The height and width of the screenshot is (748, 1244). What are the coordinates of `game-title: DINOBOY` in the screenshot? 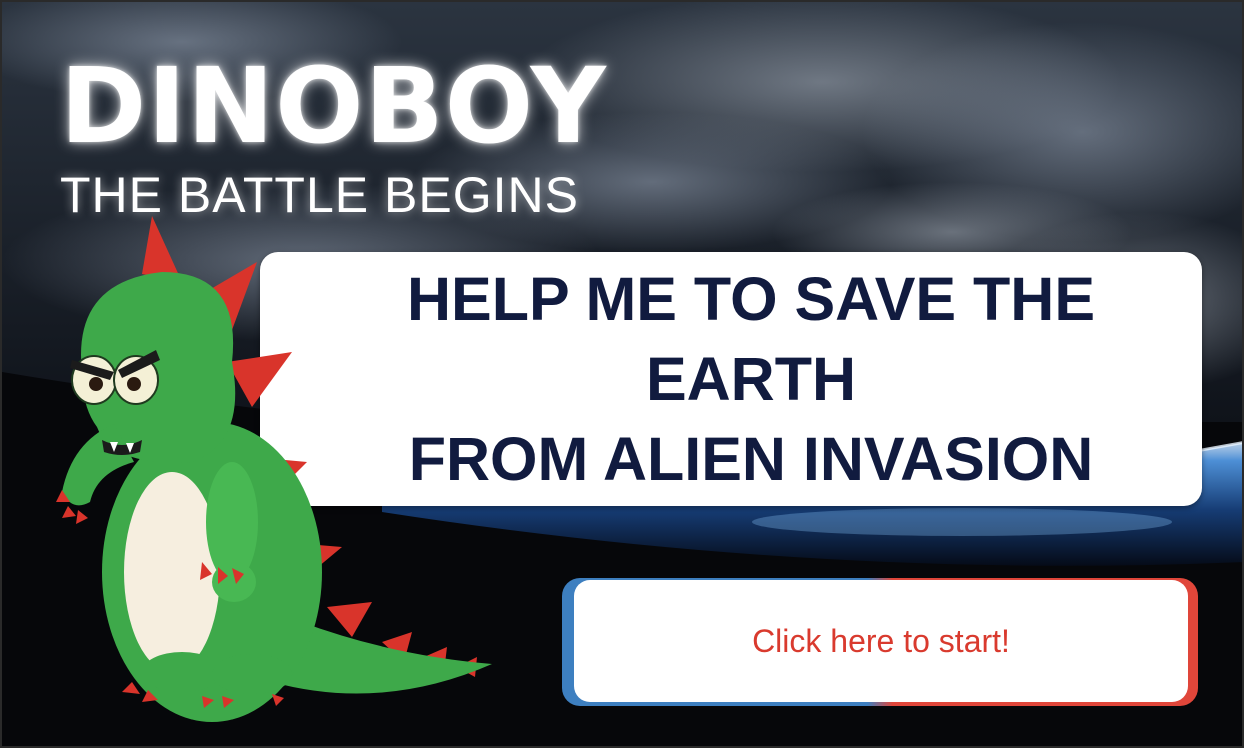 It's located at (333, 106).